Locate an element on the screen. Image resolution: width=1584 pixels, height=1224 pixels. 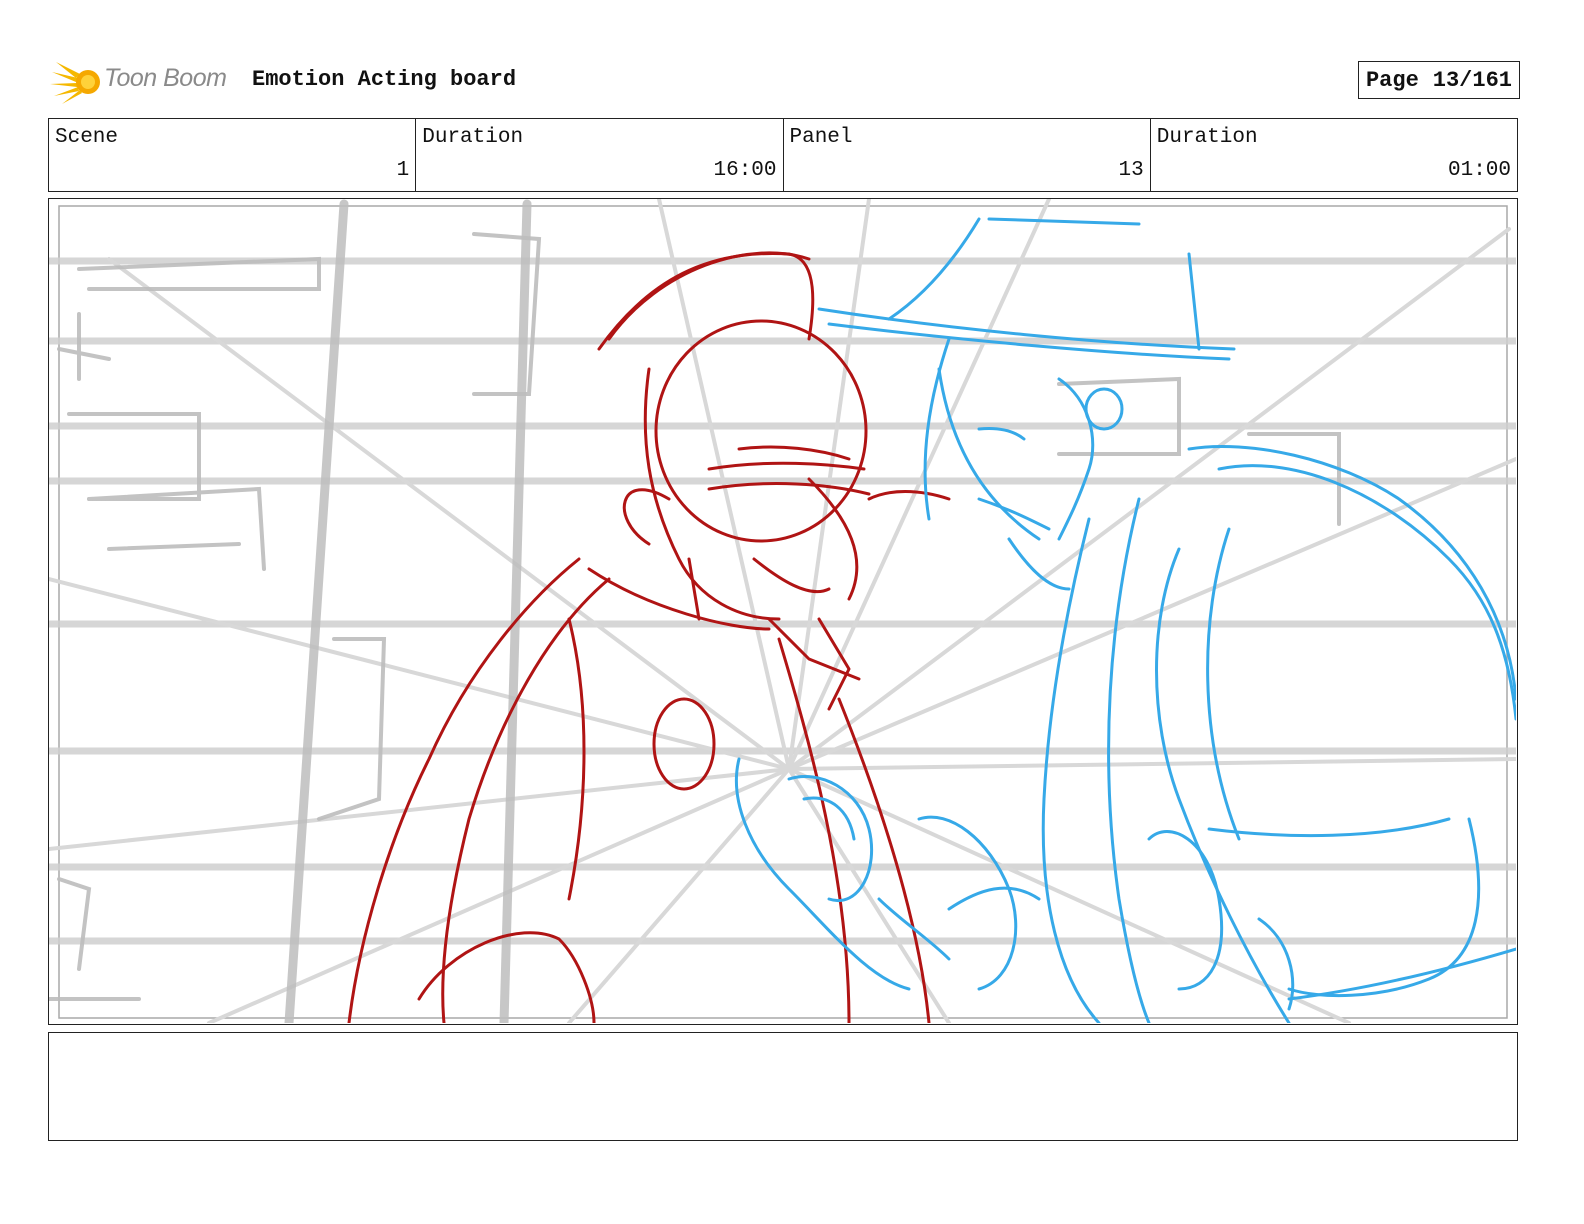
panel-duration-value: 01:00 is located at coordinates (1479, 170).